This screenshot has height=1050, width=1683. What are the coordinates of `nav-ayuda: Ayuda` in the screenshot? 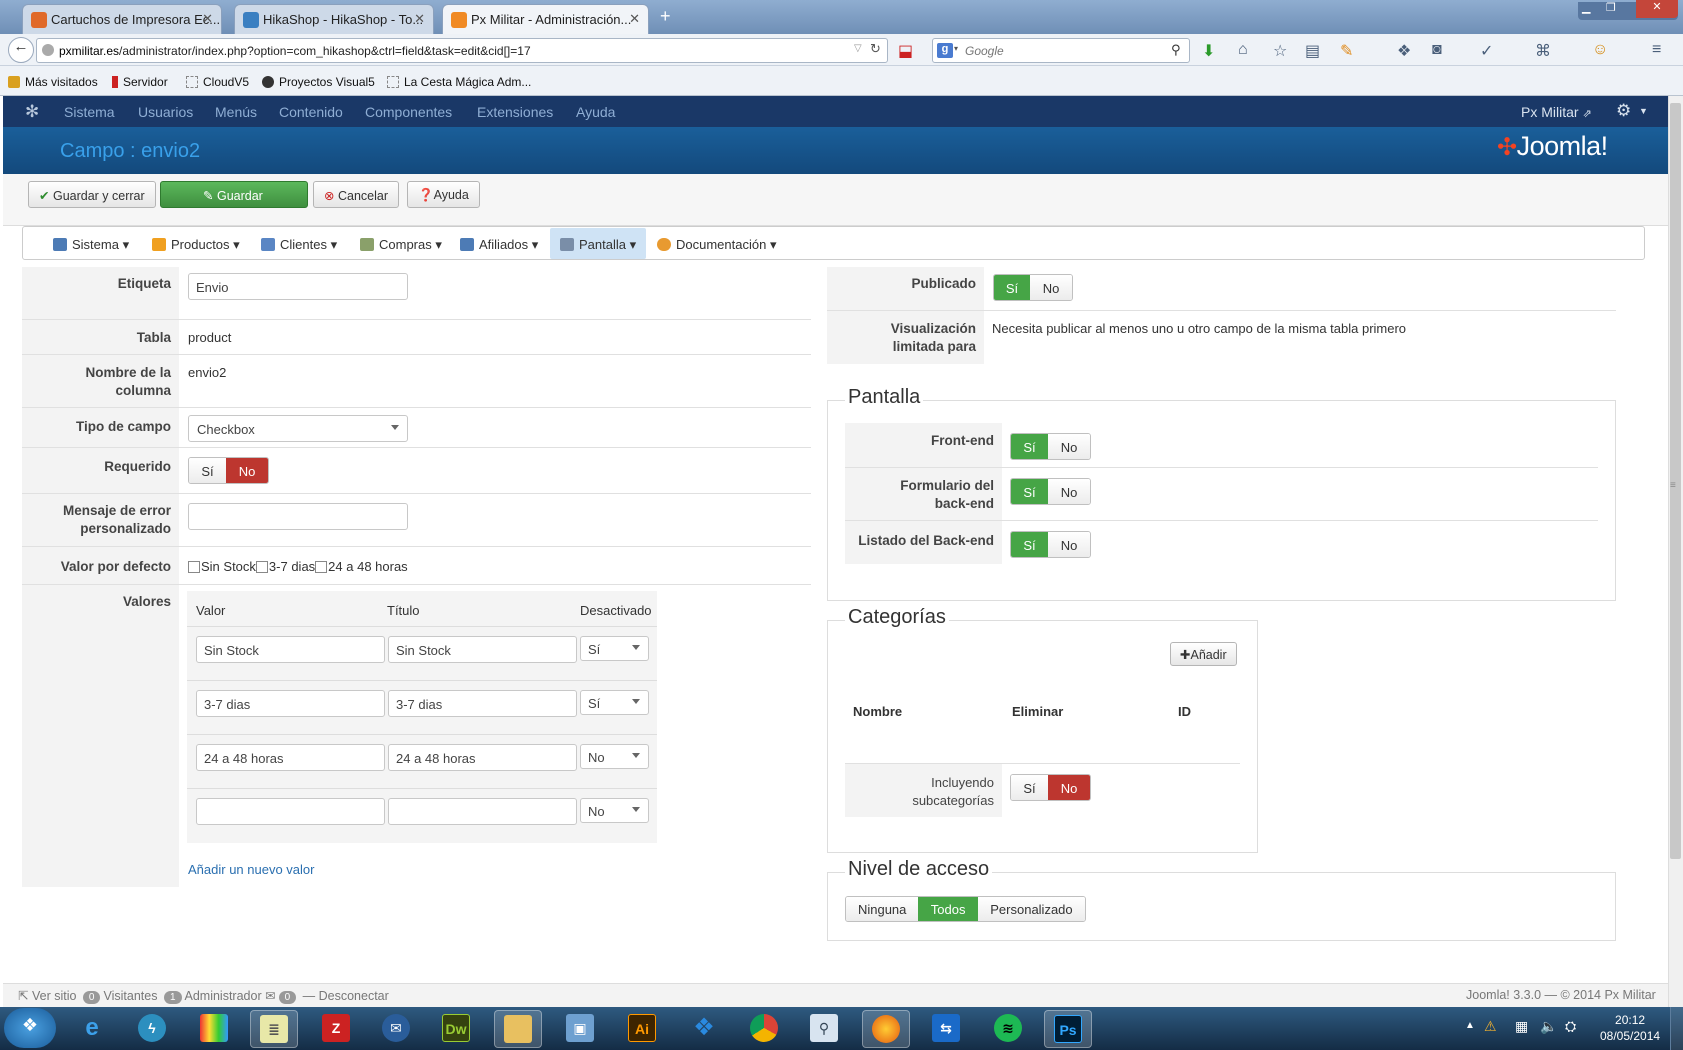 It's located at (595, 112).